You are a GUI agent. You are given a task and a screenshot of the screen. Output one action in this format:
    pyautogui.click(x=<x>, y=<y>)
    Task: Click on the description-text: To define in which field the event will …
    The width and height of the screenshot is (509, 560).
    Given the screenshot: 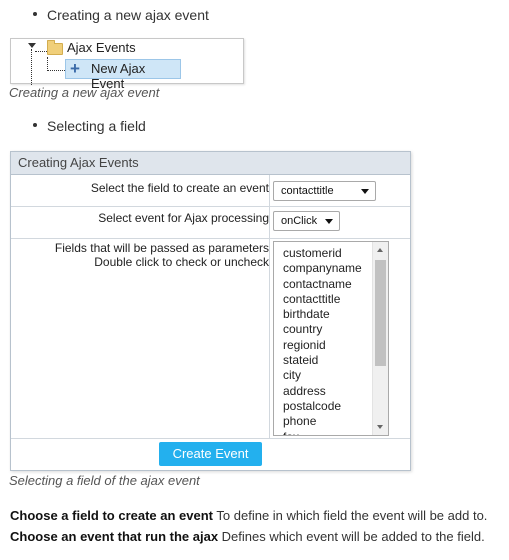 What is the action you would take?
    pyautogui.click(x=352, y=515)
    